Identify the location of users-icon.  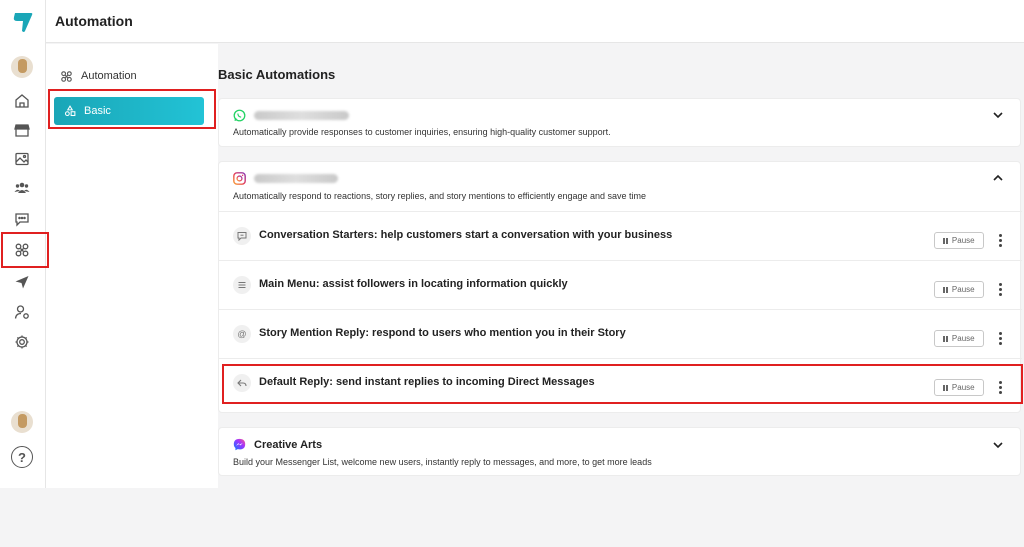
(22, 188).